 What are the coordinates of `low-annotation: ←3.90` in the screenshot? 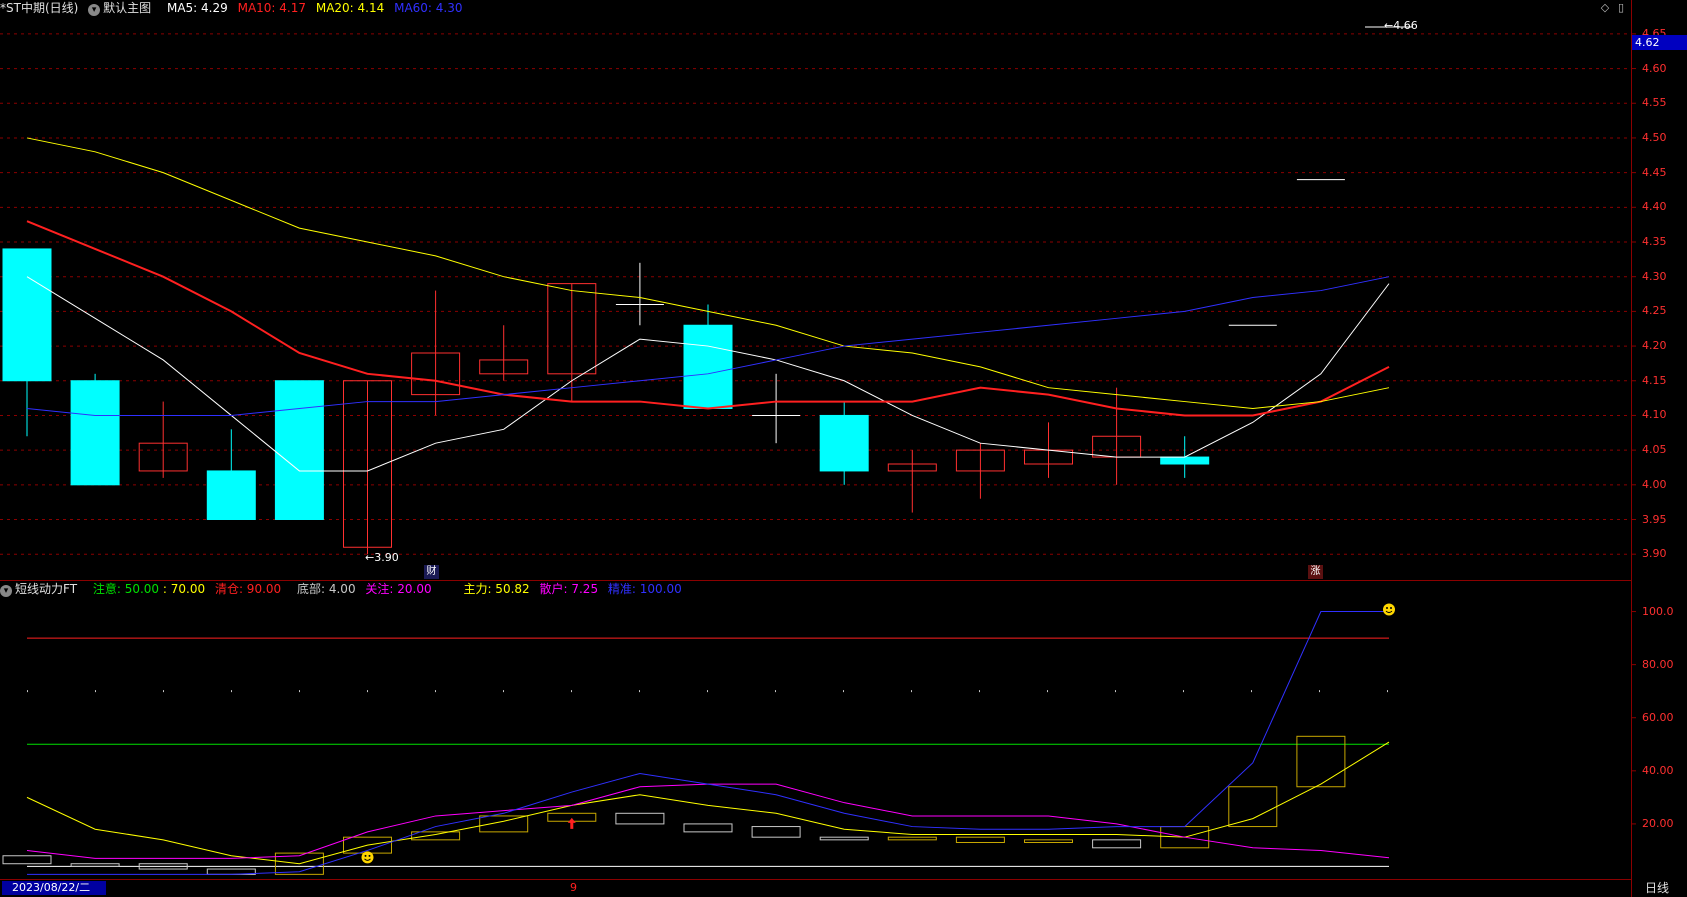 It's located at (382, 557).